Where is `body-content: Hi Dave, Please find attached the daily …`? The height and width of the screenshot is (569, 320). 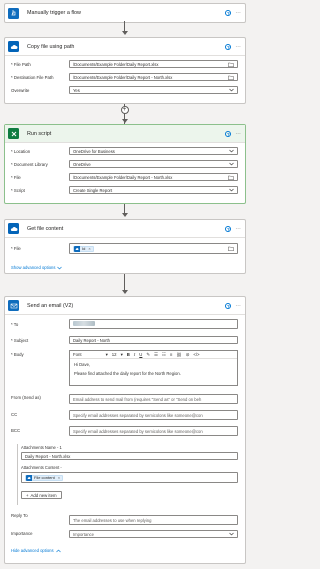
body-content: Hi Dave, Please find attached the daily … is located at coordinates (153, 369).